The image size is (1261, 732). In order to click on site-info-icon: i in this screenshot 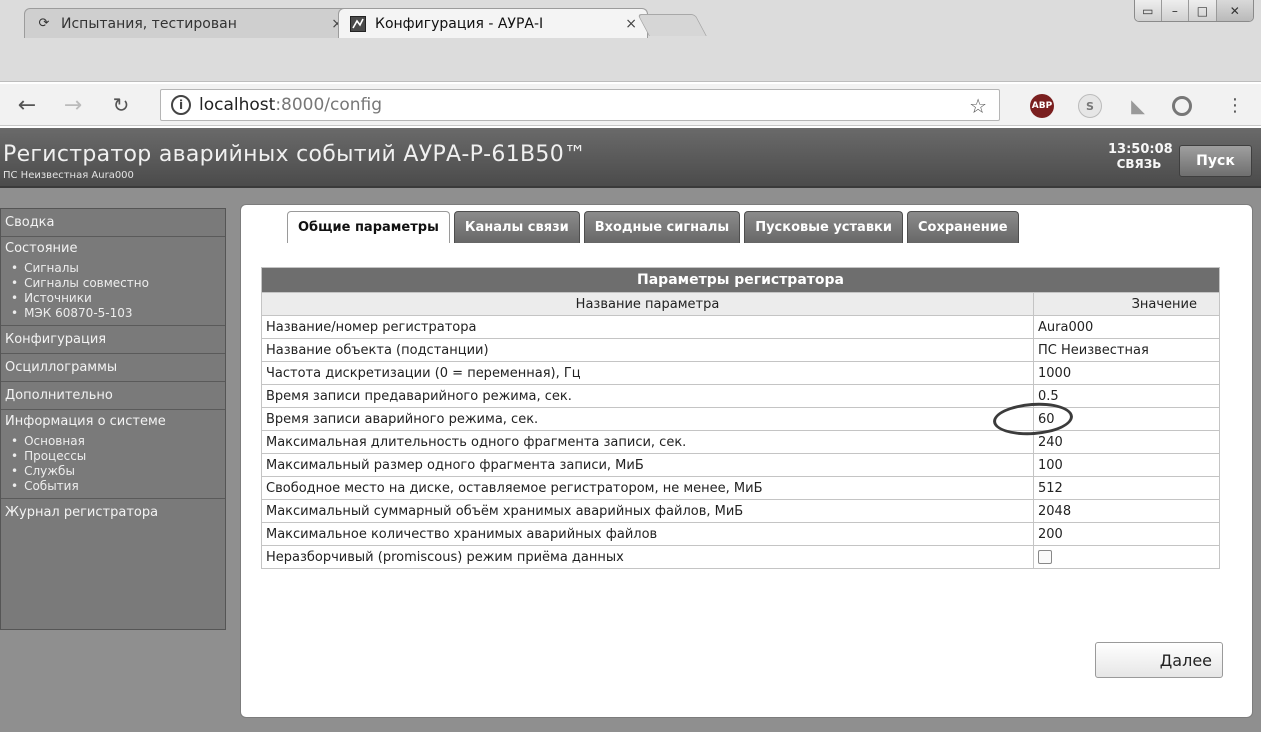, I will do `click(181, 105)`.